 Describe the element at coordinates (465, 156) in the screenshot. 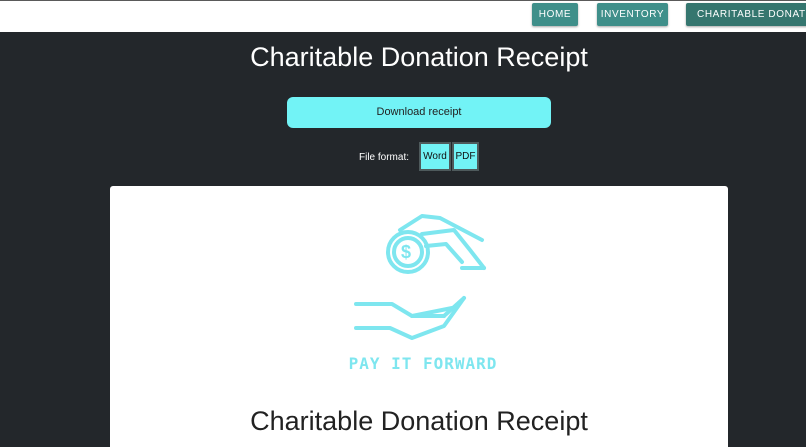

I see `format-pdf-button: PDF` at that location.